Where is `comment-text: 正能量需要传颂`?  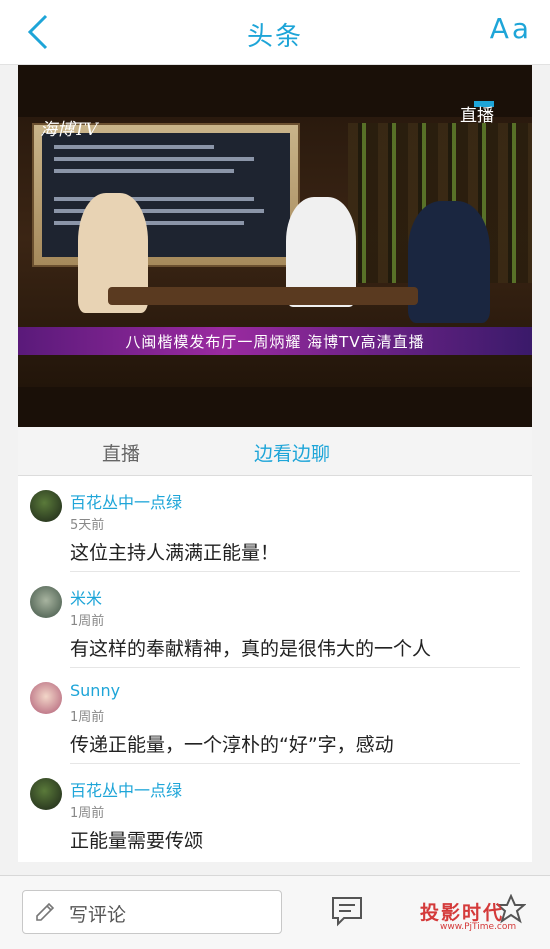
comment-text: 正能量需要传颂 is located at coordinates (137, 841).